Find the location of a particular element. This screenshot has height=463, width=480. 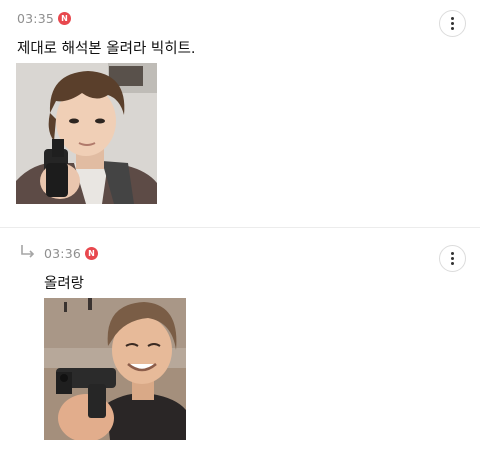

comment-meta: 03:35 N is located at coordinates (44, 18).